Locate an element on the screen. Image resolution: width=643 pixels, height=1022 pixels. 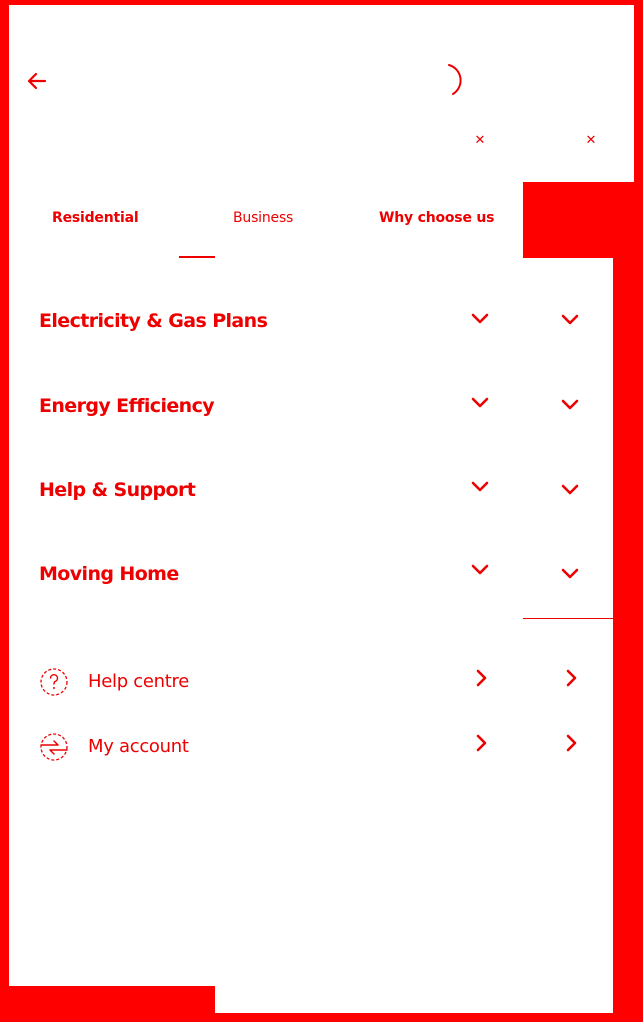
accordion-label: Energy Efficiency is located at coordinates (127, 406).